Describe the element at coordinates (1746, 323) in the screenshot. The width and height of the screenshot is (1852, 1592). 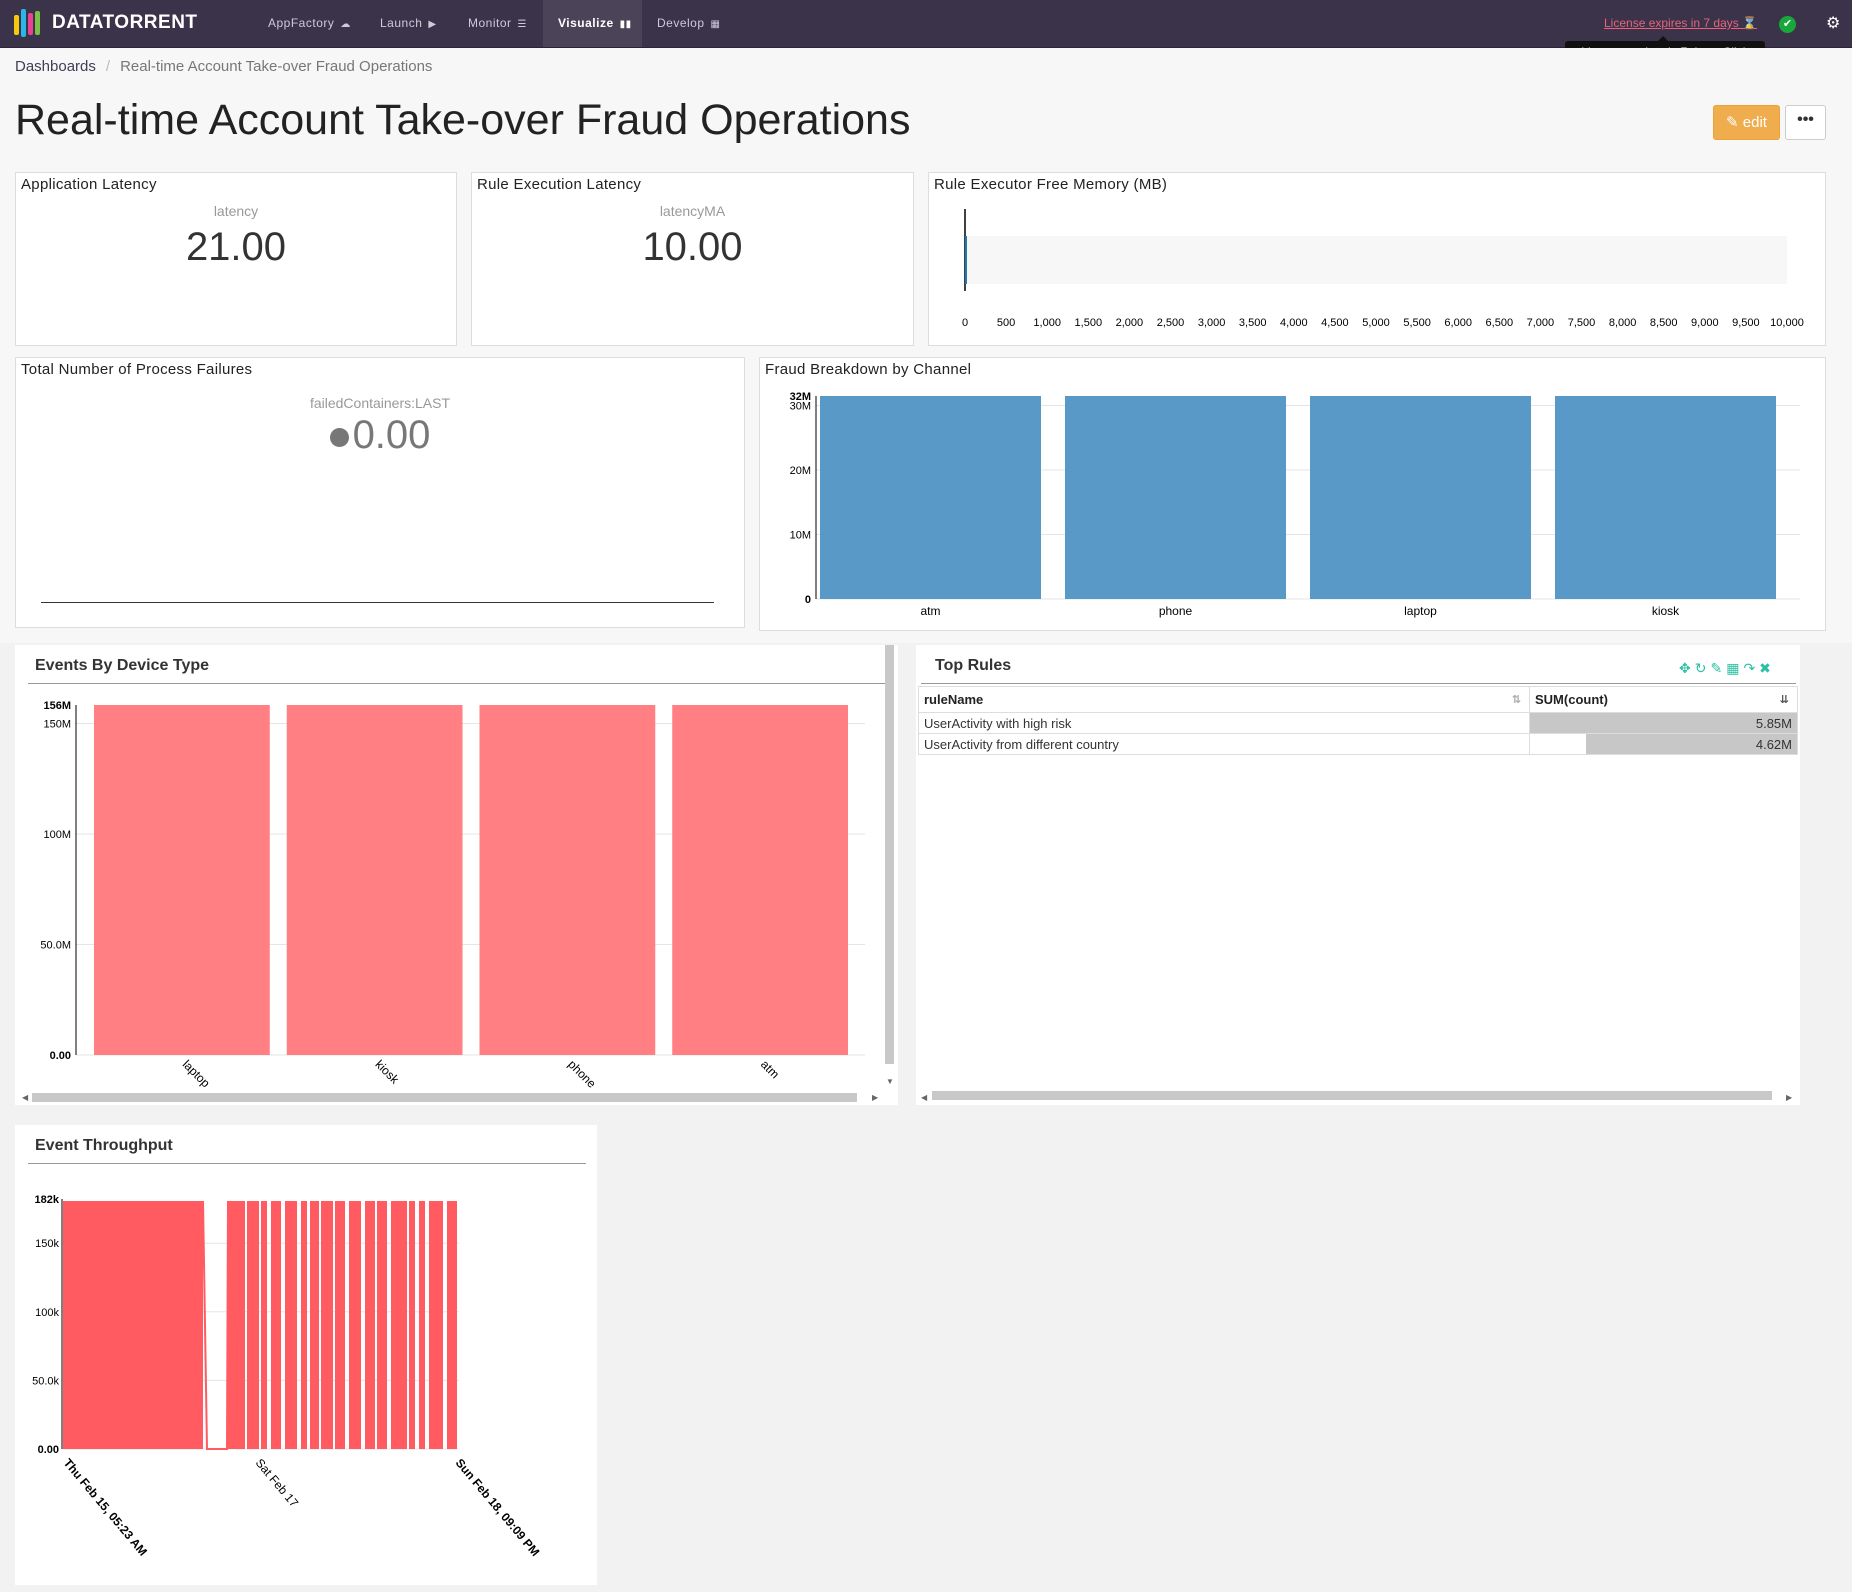
I see `x-tick-label: 9,500` at that location.